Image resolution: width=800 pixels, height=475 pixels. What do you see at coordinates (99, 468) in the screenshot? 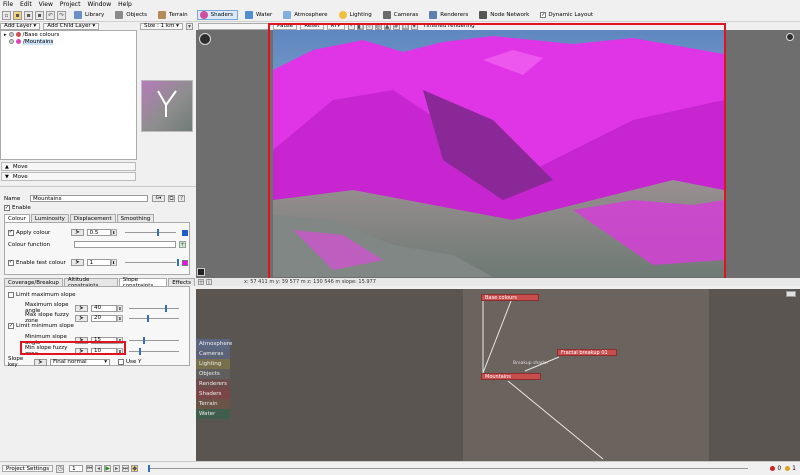
I see `prev-frame-icon: ◂` at bounding box center [99, 468].